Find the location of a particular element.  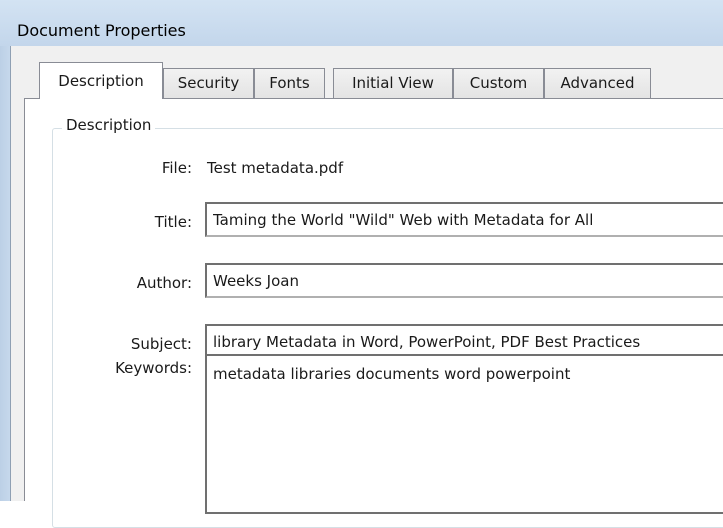

subject-label: Subject: is located at coordinates (161, 344).